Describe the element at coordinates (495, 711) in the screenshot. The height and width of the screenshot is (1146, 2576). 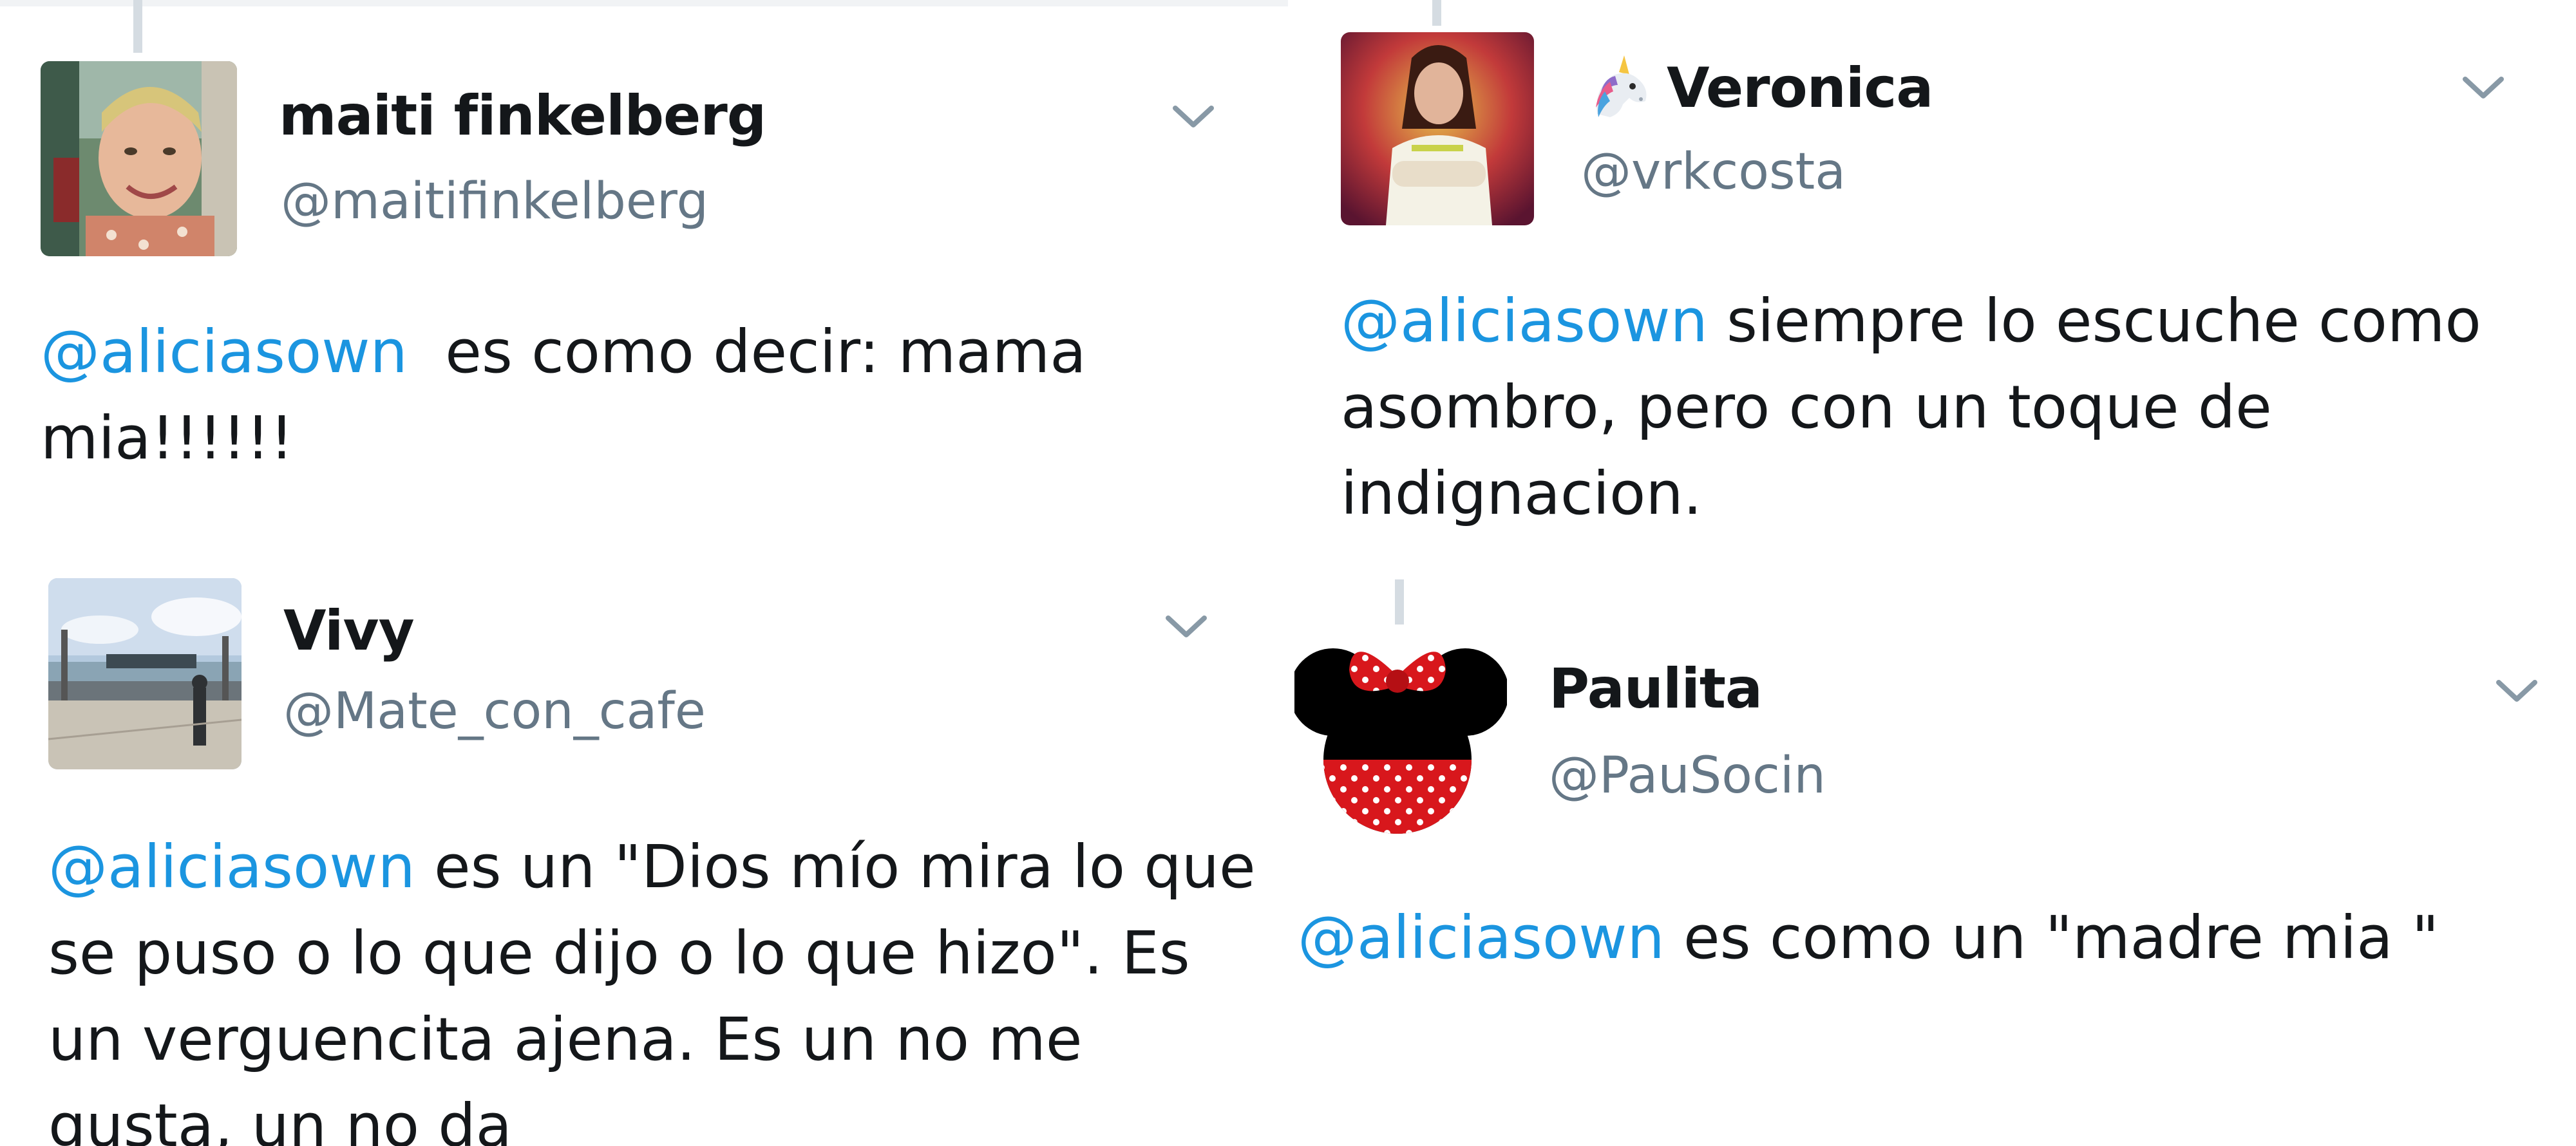
I see `user-handle: @Mate_con_cafe` at that location.